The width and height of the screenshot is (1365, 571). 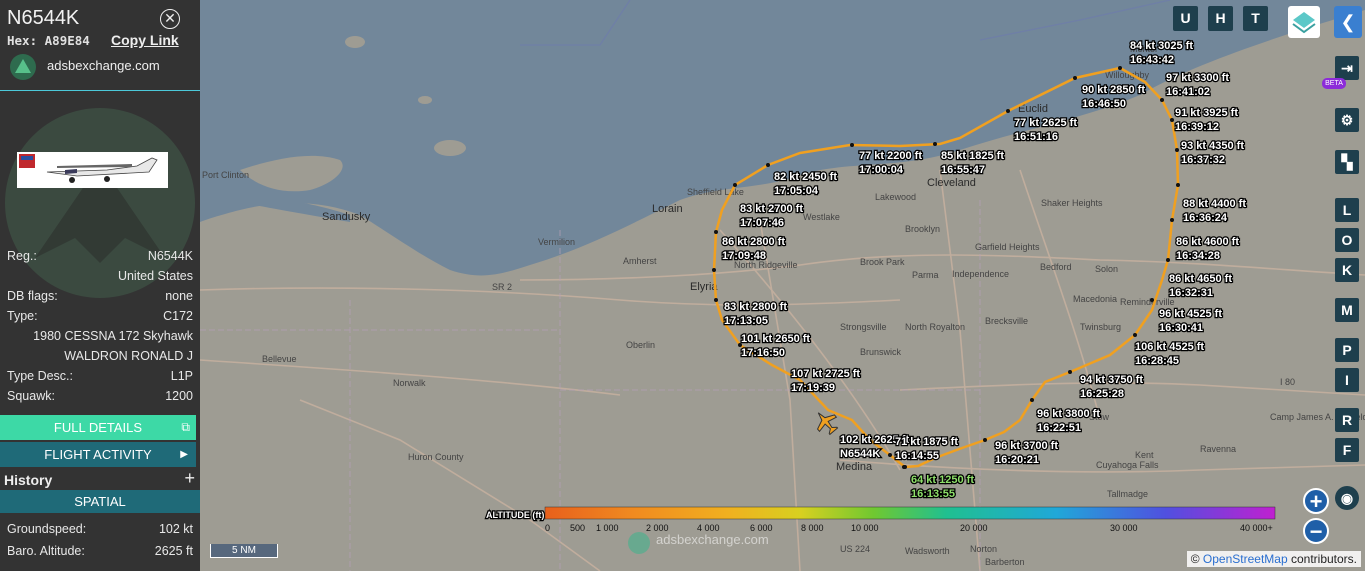 What do you see at coordinates (926, 442) in the screenshot?
I see `track-label-speed-alt: 71 kt 1875 ft` at bounding box center [926, 442].